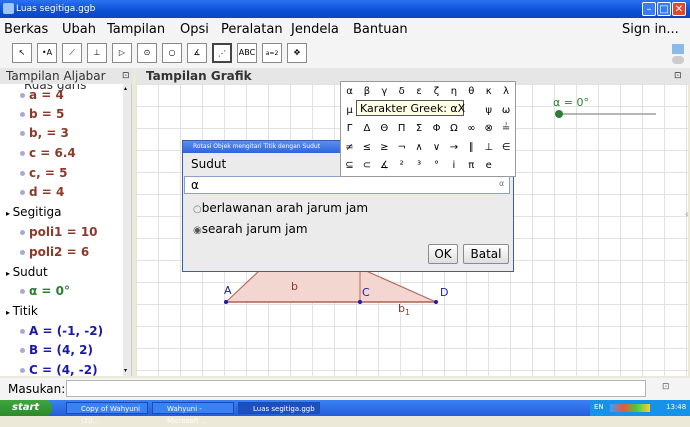 This screenshot has height=427, width=690. What do you see at coordinates (252, 29) in the screenshot?
I see `menu-peralatan: Peralatan` at bounding box center [252, 29].